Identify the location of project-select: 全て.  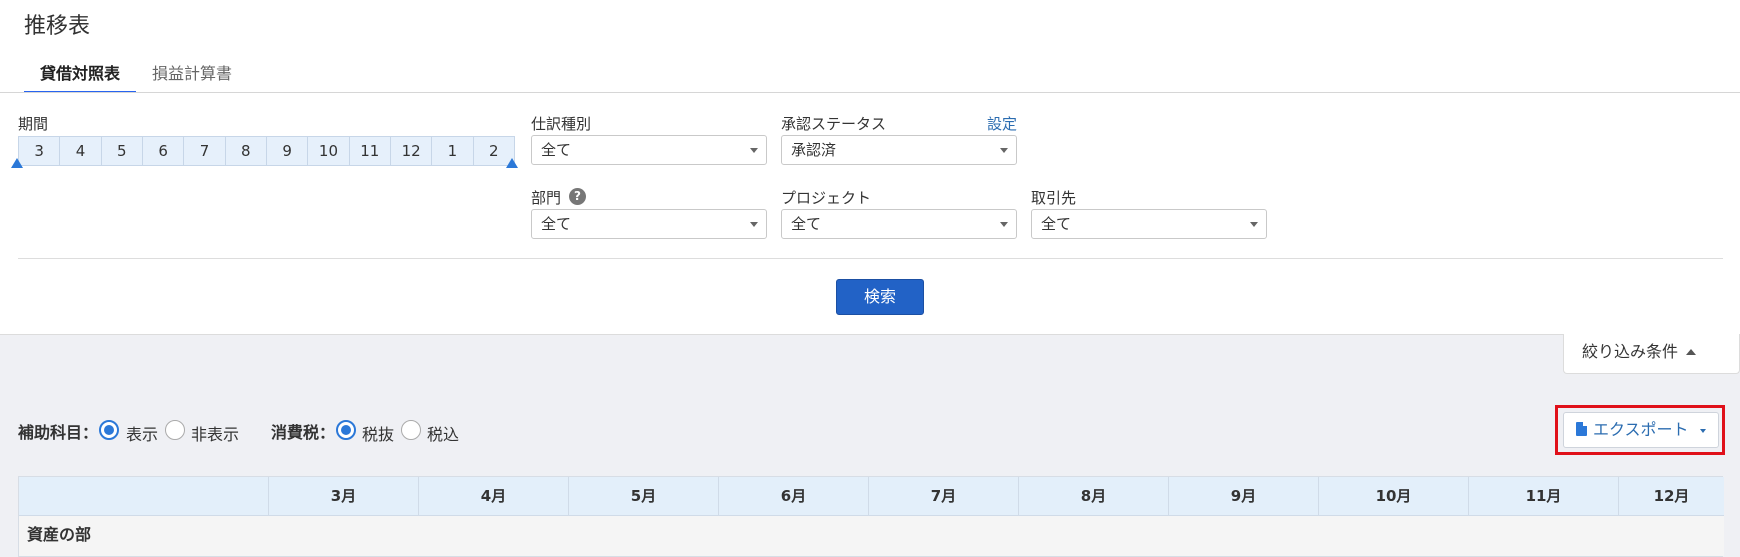
(899, 224).